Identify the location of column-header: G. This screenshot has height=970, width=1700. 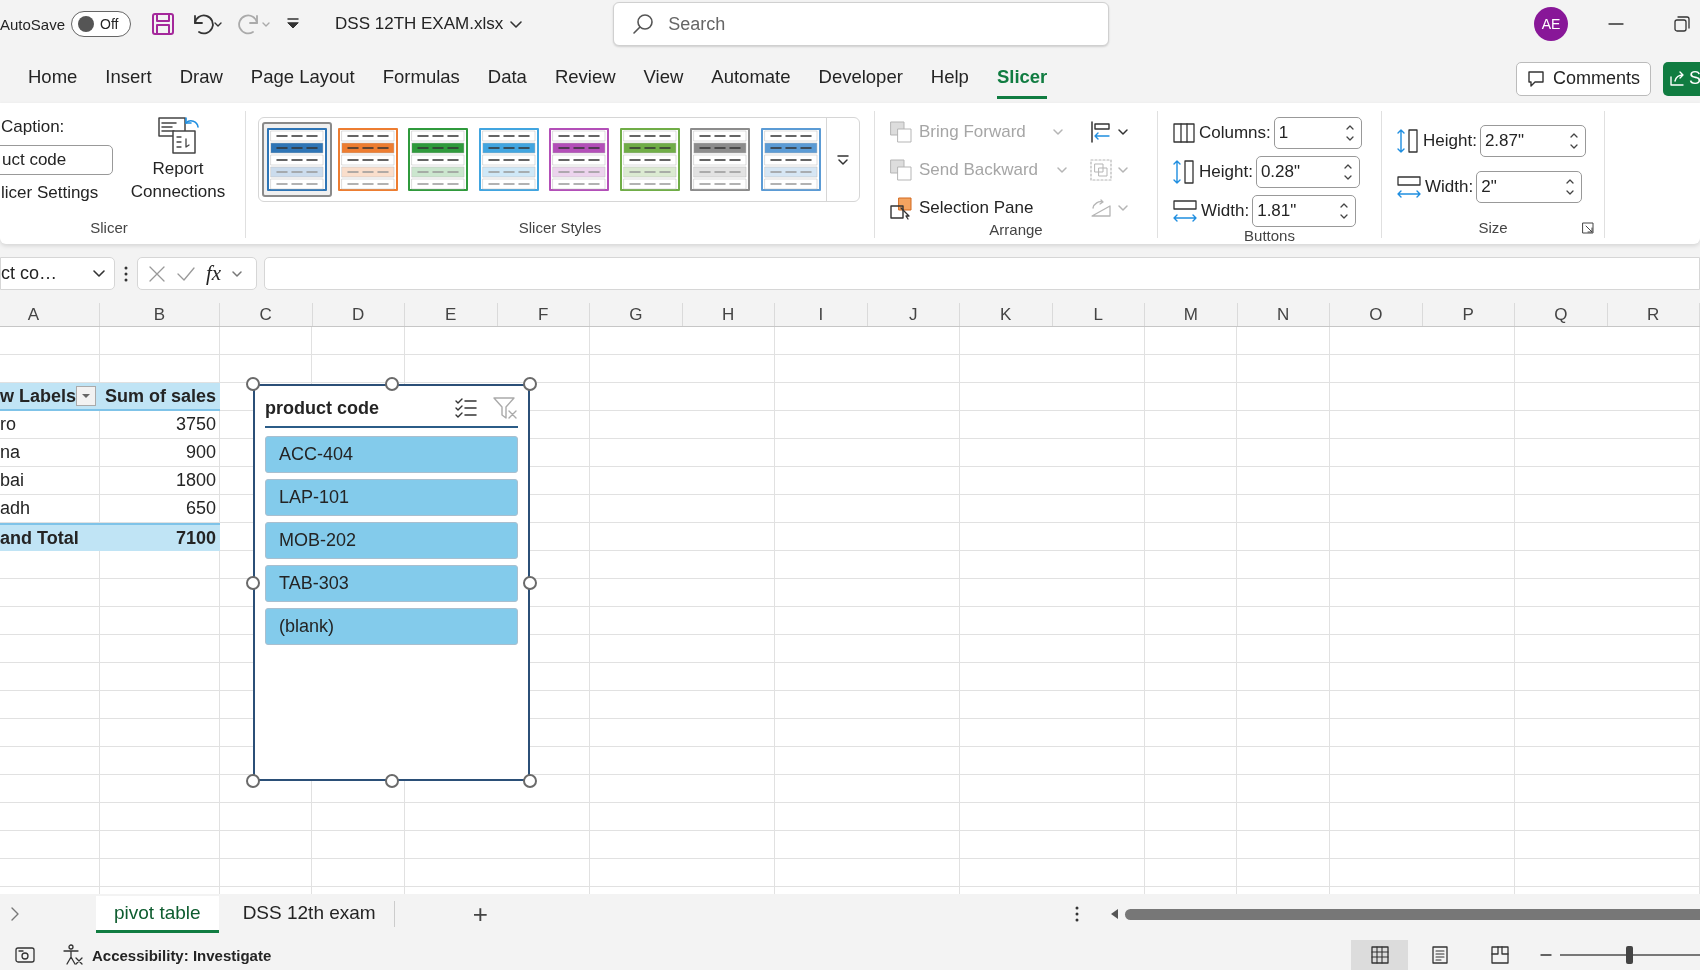
(636, 314).